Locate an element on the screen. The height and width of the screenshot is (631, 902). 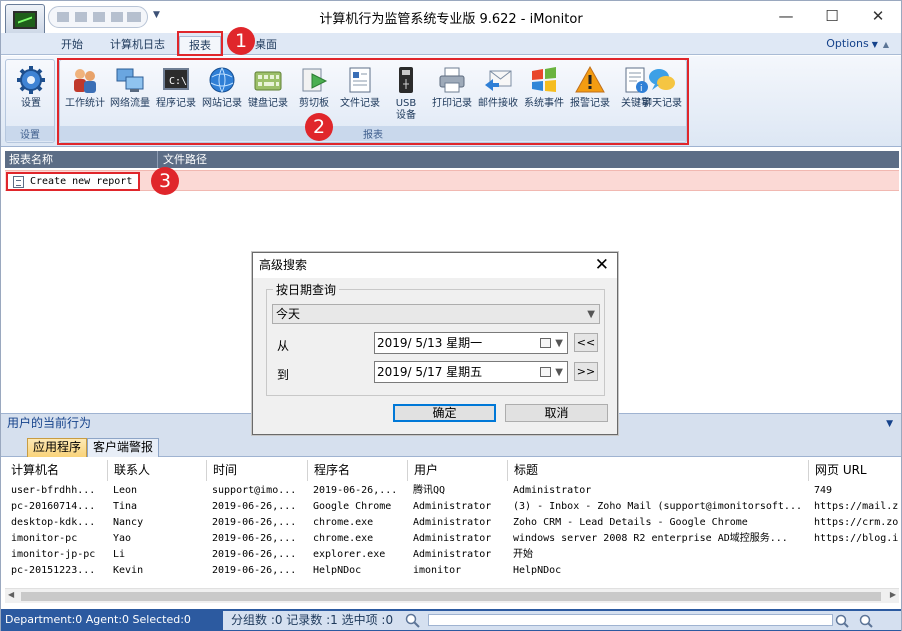
search-input is located at coordinates (630, 620).